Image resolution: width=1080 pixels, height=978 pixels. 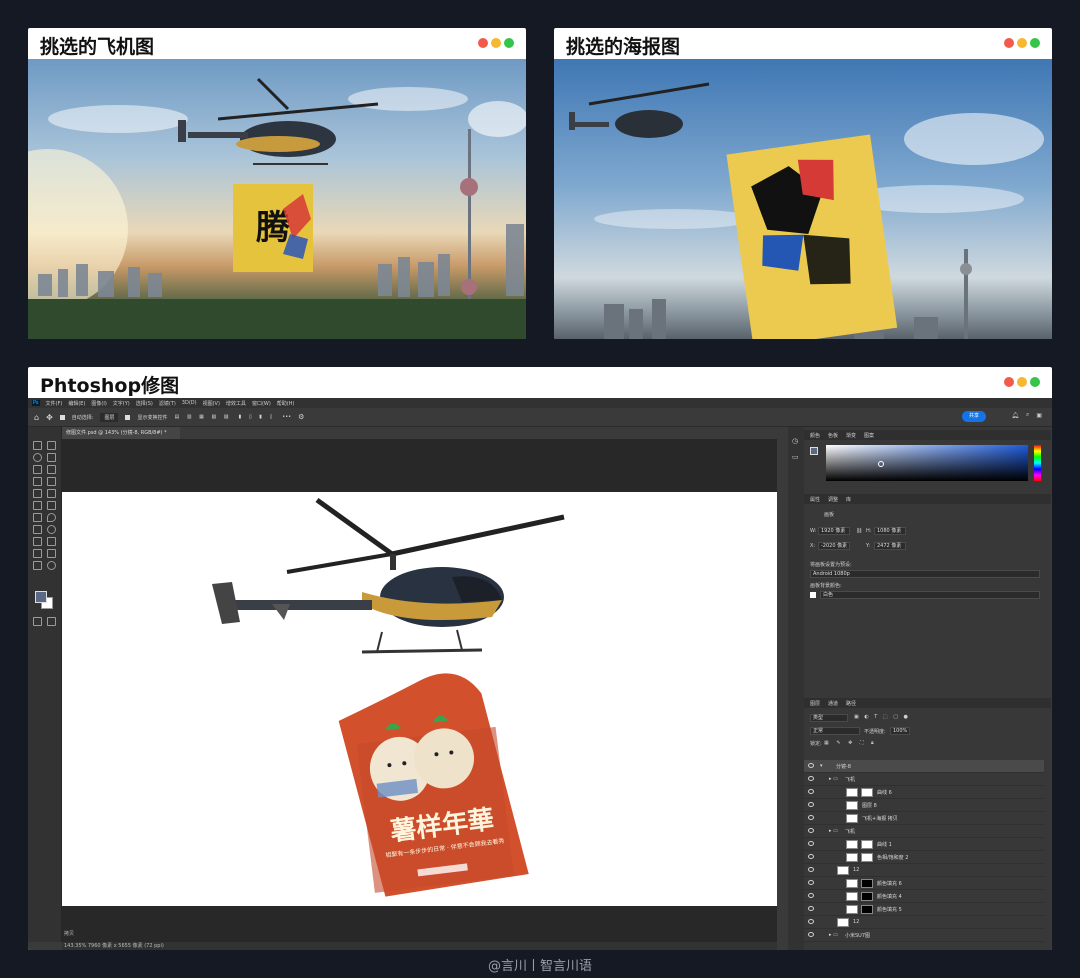 I want to click on eyedropper-icon, so click(x=37, y=481).